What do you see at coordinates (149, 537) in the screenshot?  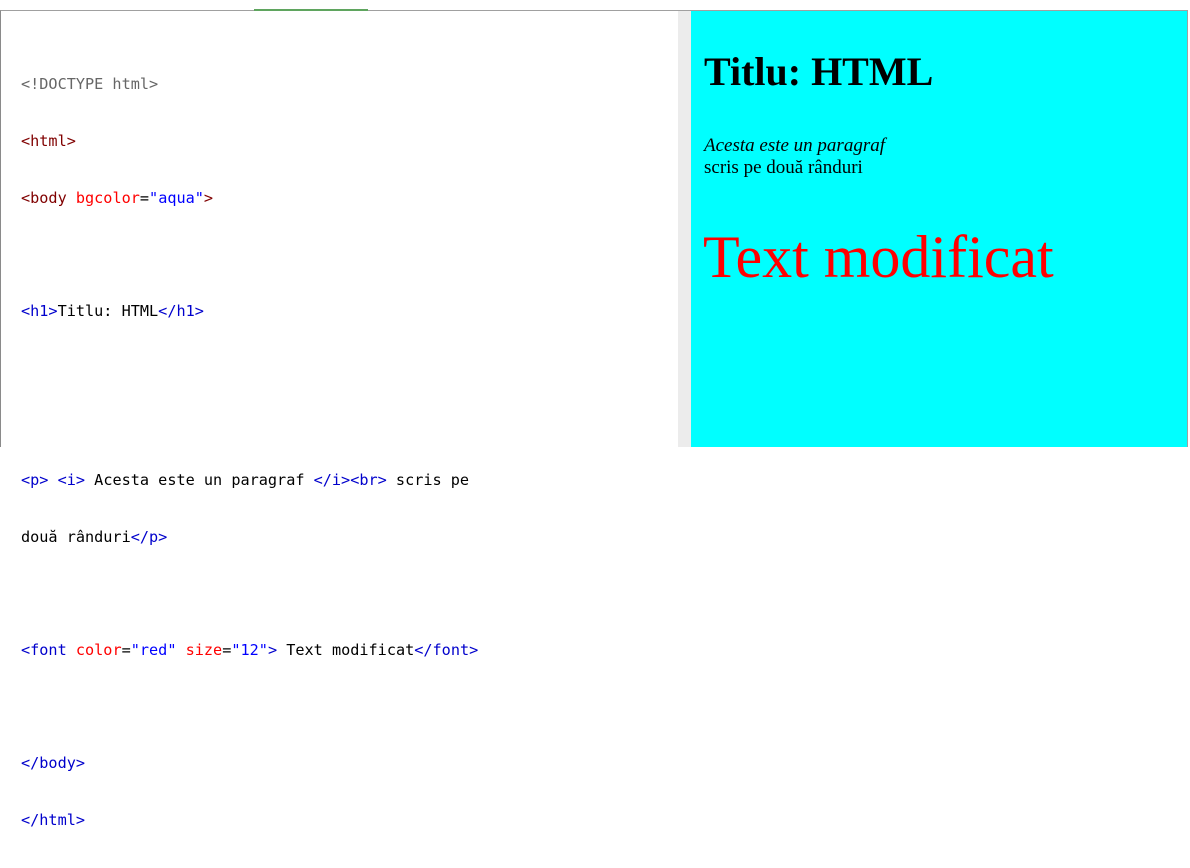 I see `p-close-tag: </p>` at bounding box center [149, 537].